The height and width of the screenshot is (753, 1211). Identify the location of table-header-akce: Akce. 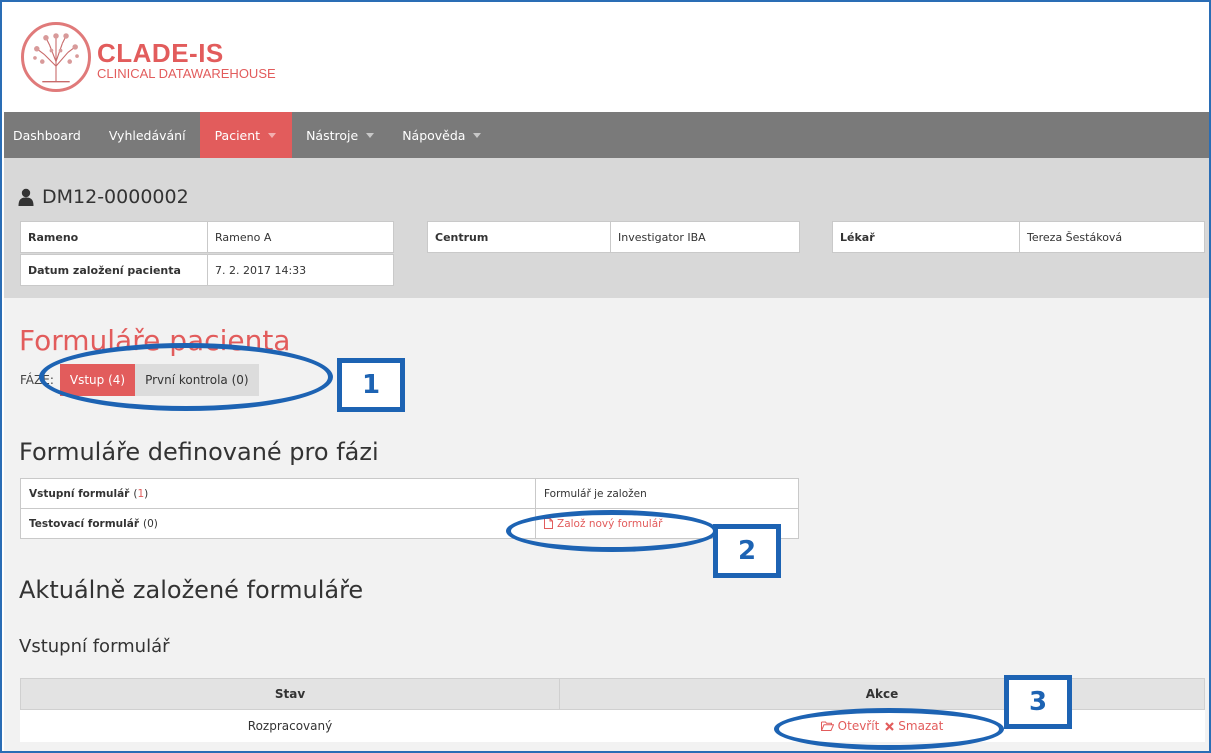
(882, 694).